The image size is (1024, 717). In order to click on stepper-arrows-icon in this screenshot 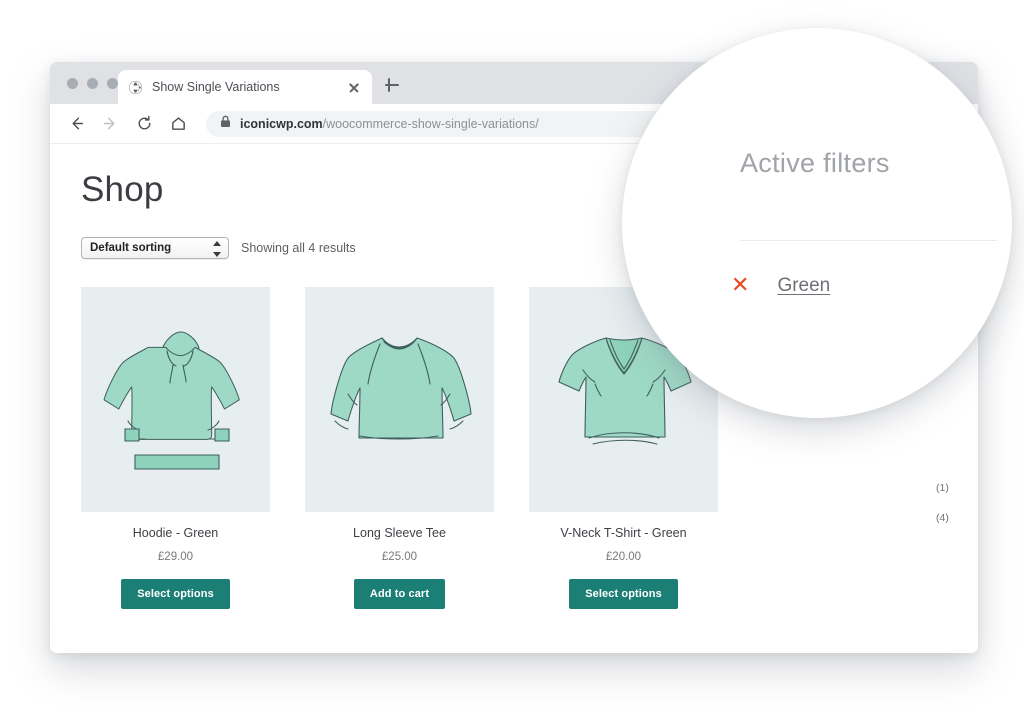, I will do `click(217, 249)`.